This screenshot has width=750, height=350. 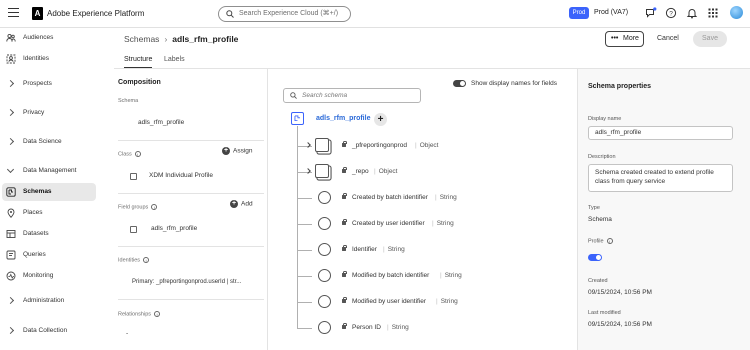 What do you see at coordinates (49, 84) in the screenshot?
I see `sidebar-item-prospects: Prospects` at bounding box center [49, 84].